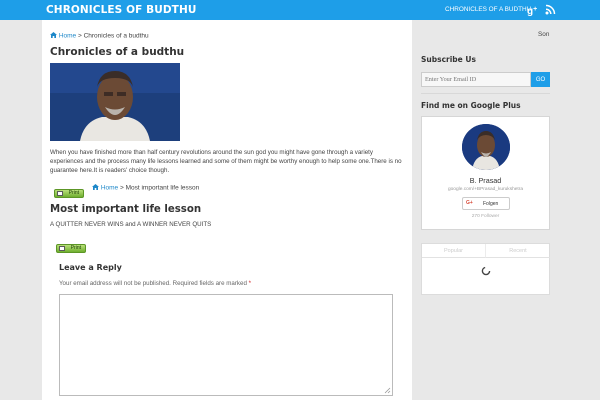 This screenshot has width=600, height=400. I want to click on follow-button: G+ Folgen, so click(486, 203).